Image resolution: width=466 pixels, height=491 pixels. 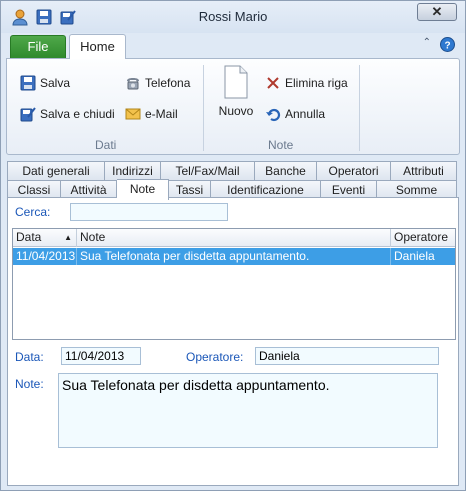 What do you see at coordinates (423, 238) in the screenshot?
I see `column-header-operatore: Operatore` at bounding box center [423, 238].